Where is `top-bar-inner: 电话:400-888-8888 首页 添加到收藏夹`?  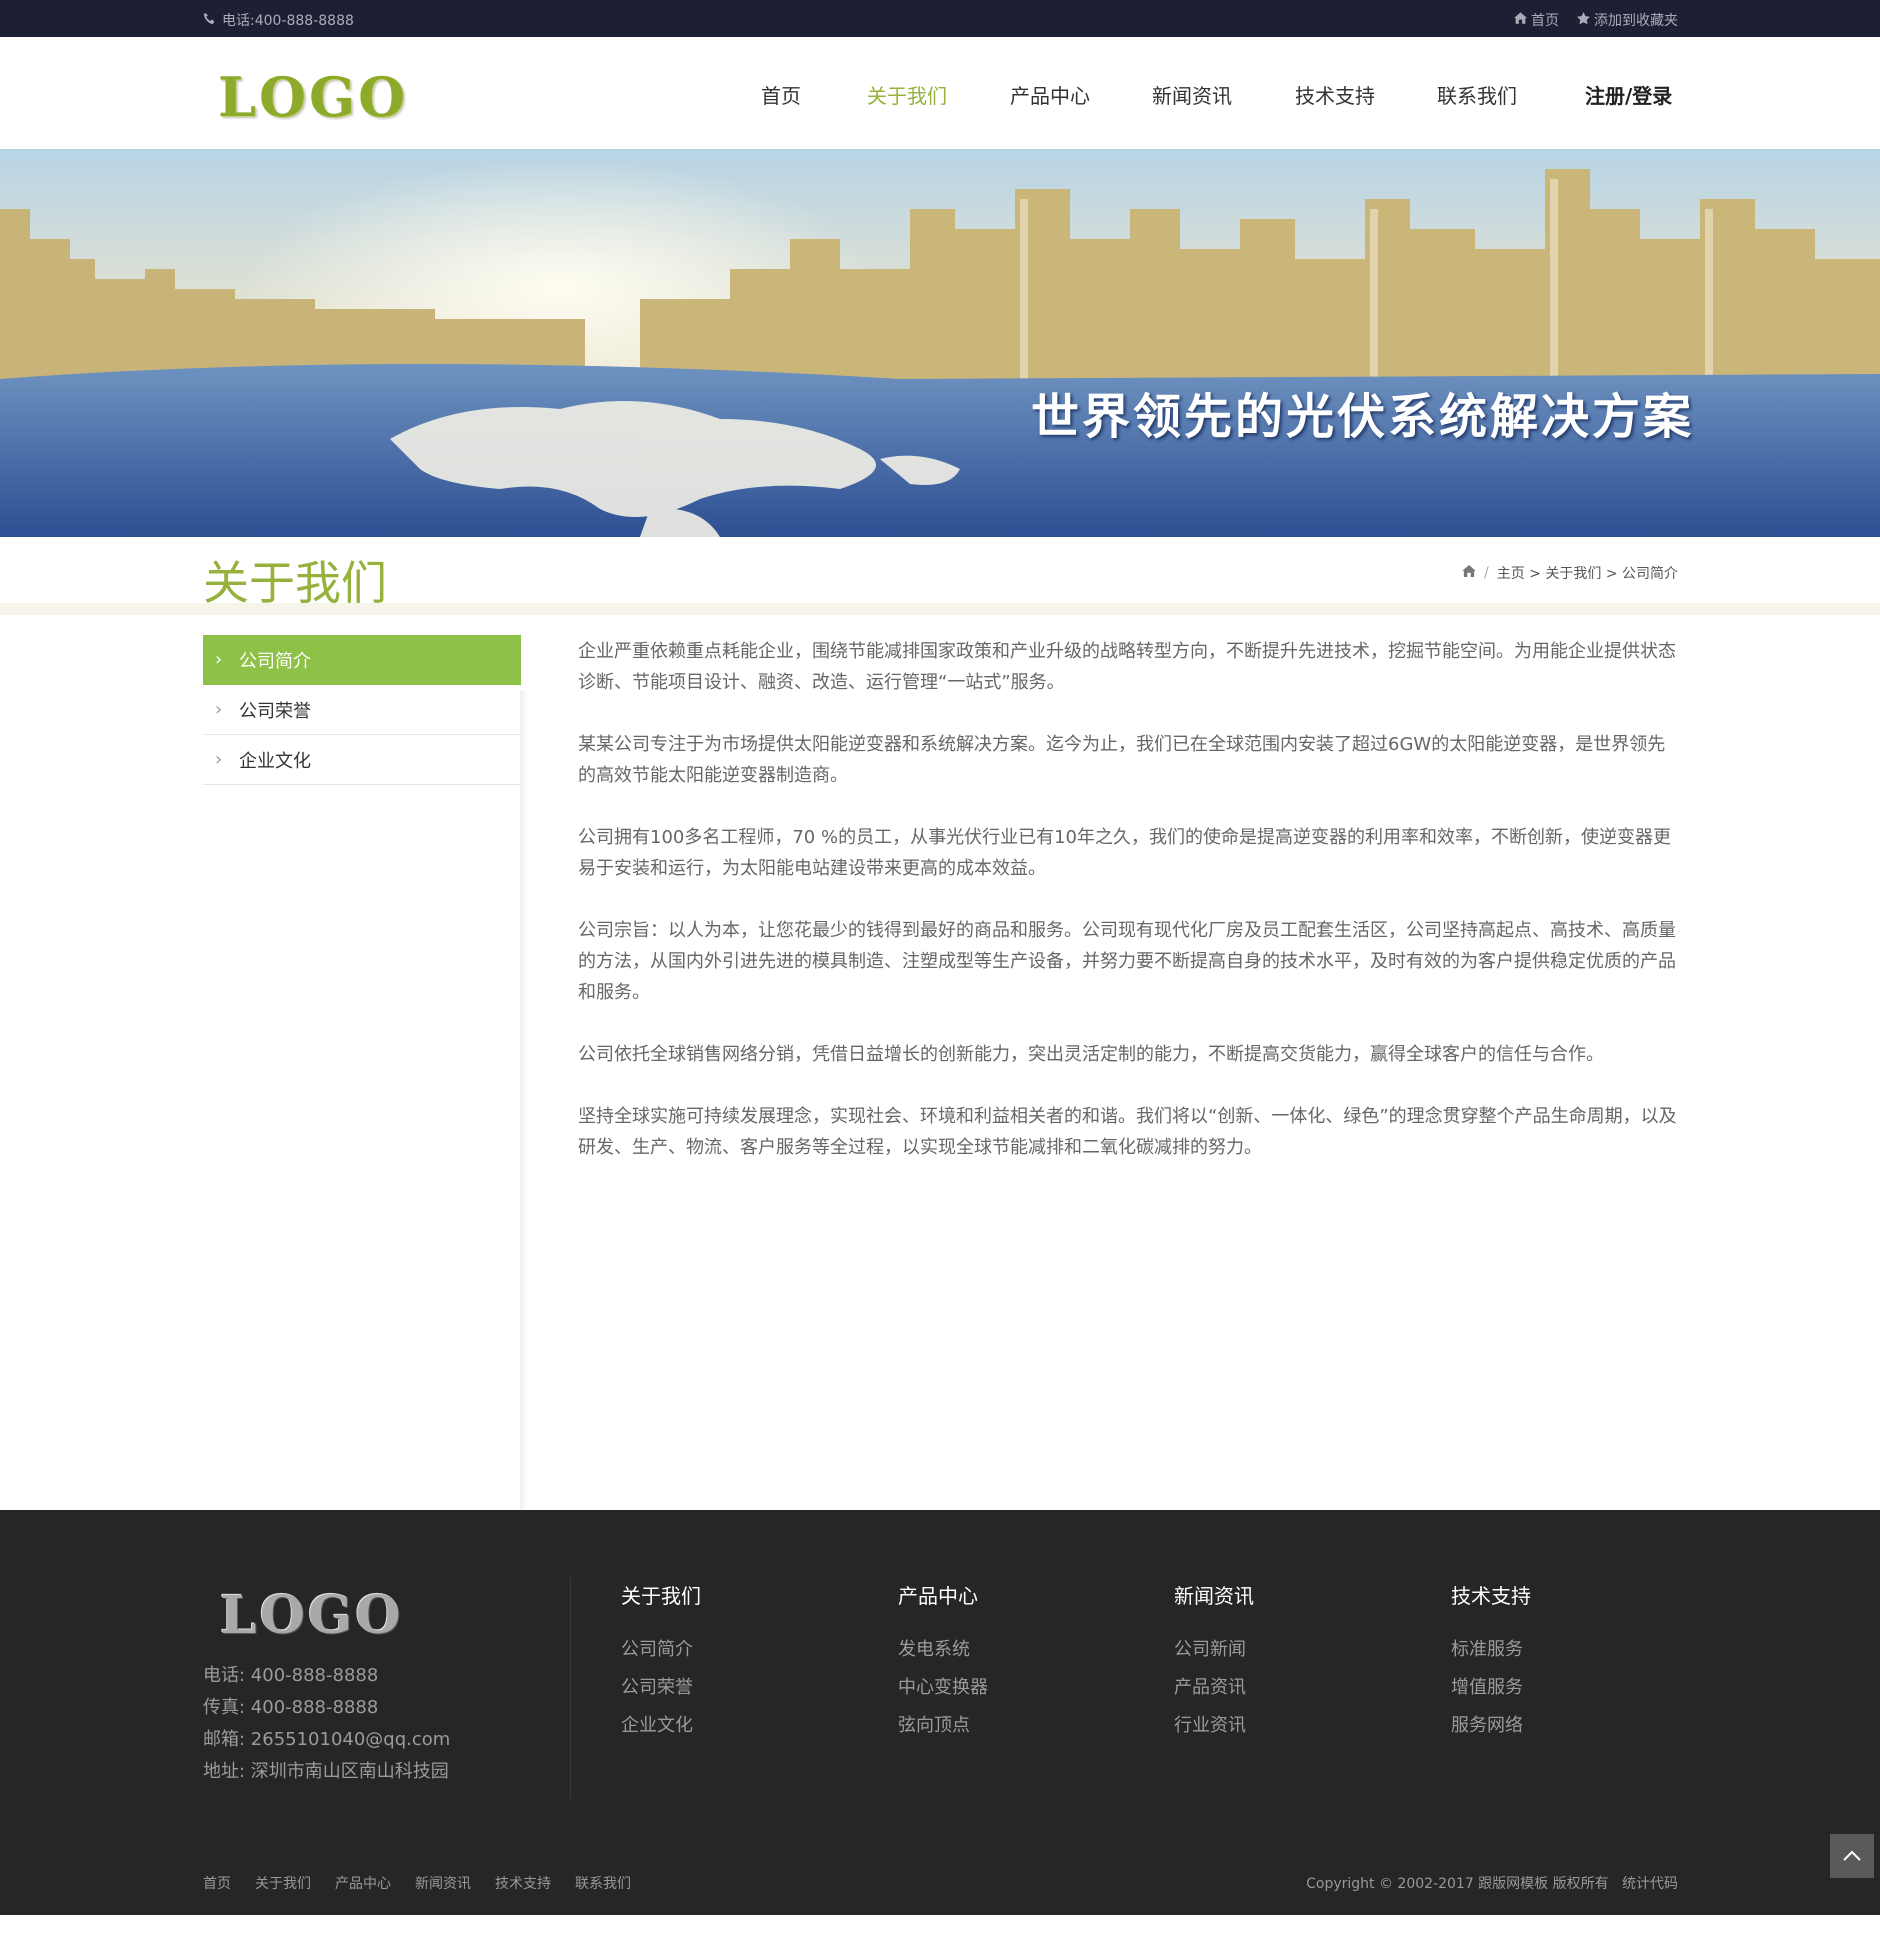
top-bar-inner: 电话:400-888-8888 首页 添加到收藏夹 is located at coordinates (940, 18).